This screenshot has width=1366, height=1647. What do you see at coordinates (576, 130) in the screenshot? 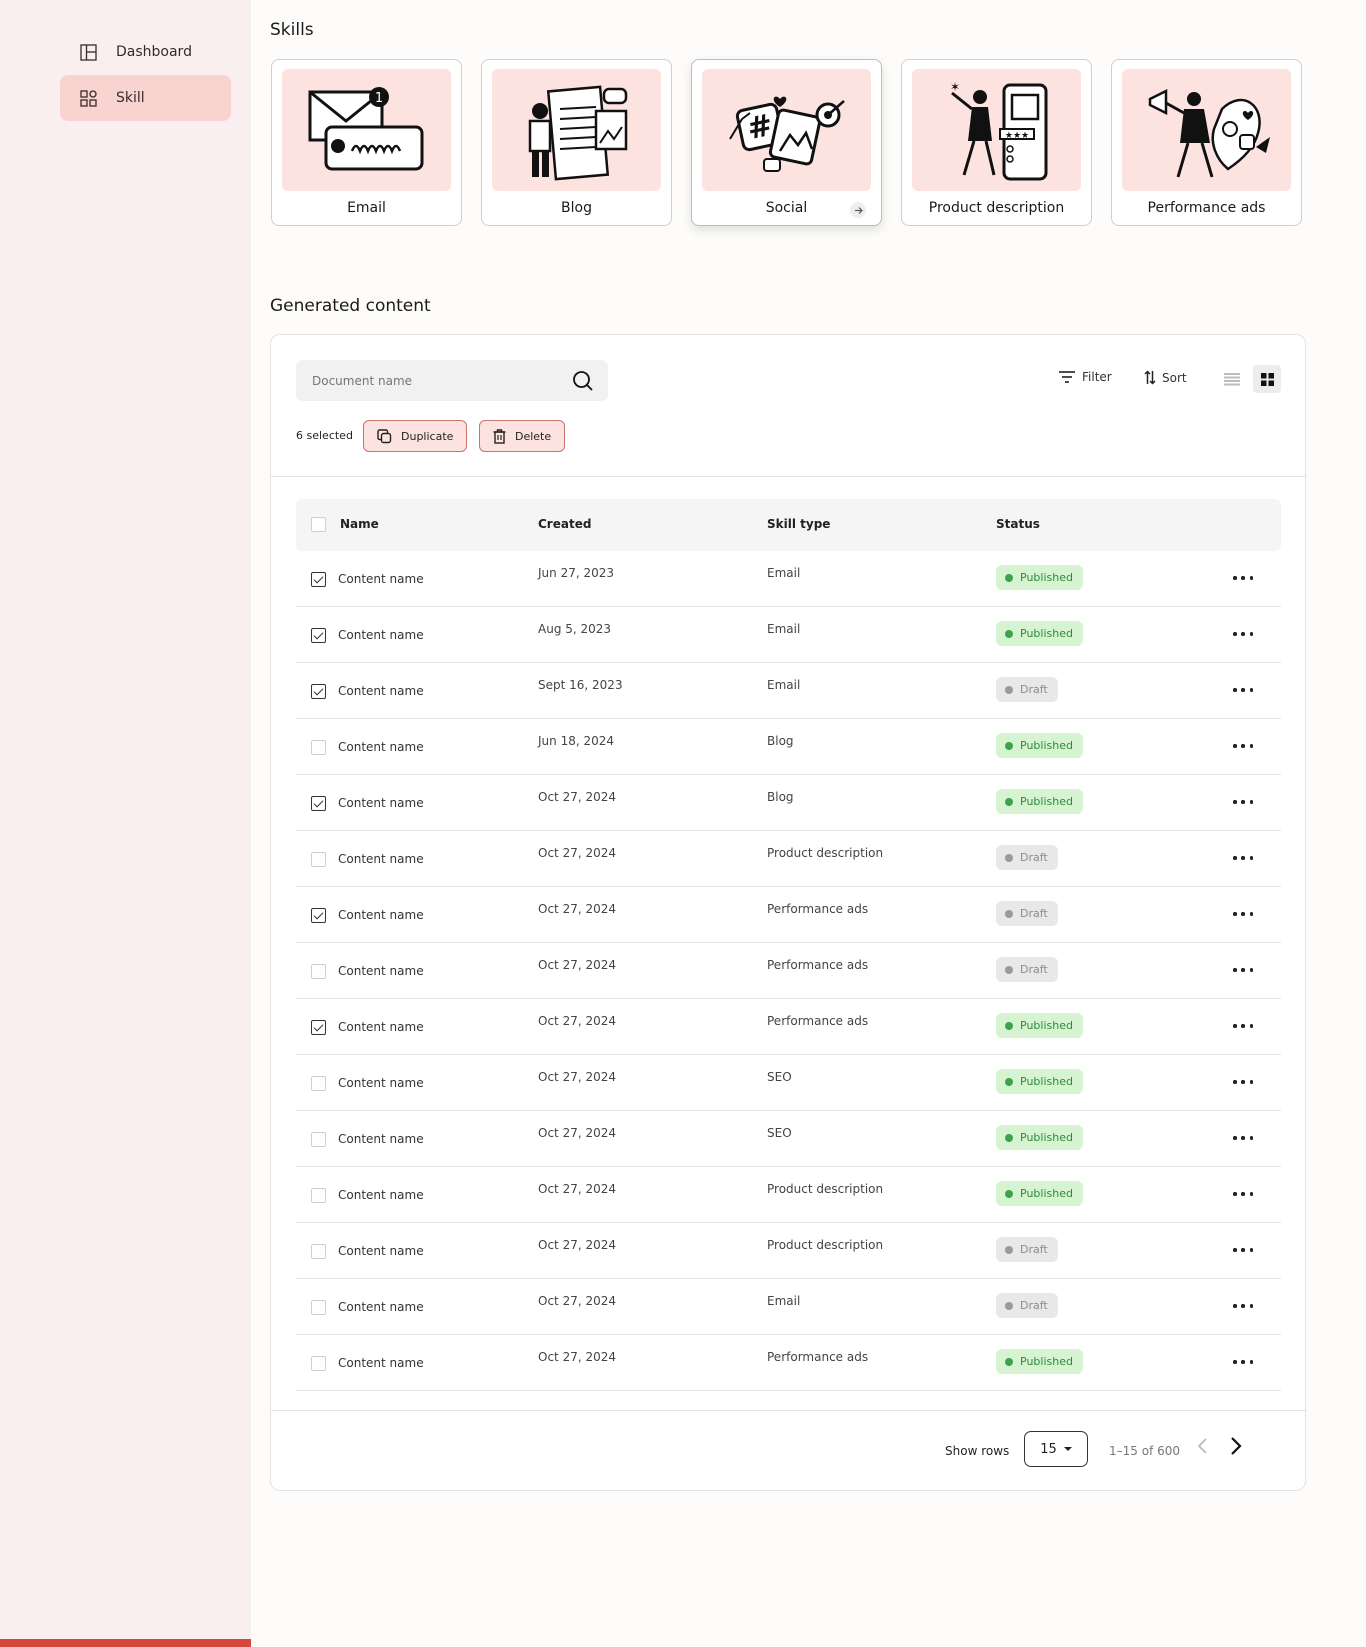
I see `blog-illustration` at bounding box center [576, 130].